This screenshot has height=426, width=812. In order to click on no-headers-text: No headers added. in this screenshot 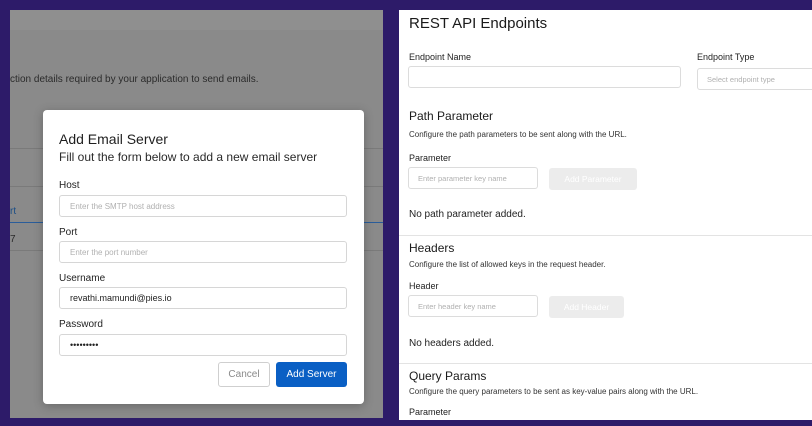, I will do `click(452, 343)`.